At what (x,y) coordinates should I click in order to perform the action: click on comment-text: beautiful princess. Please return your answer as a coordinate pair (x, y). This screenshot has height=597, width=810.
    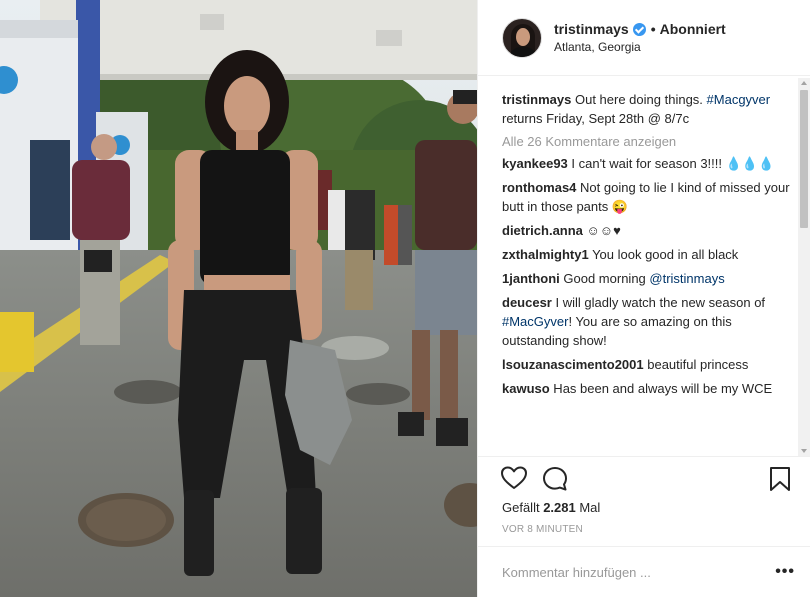
    Looking at the image, I should click on (696, 364).